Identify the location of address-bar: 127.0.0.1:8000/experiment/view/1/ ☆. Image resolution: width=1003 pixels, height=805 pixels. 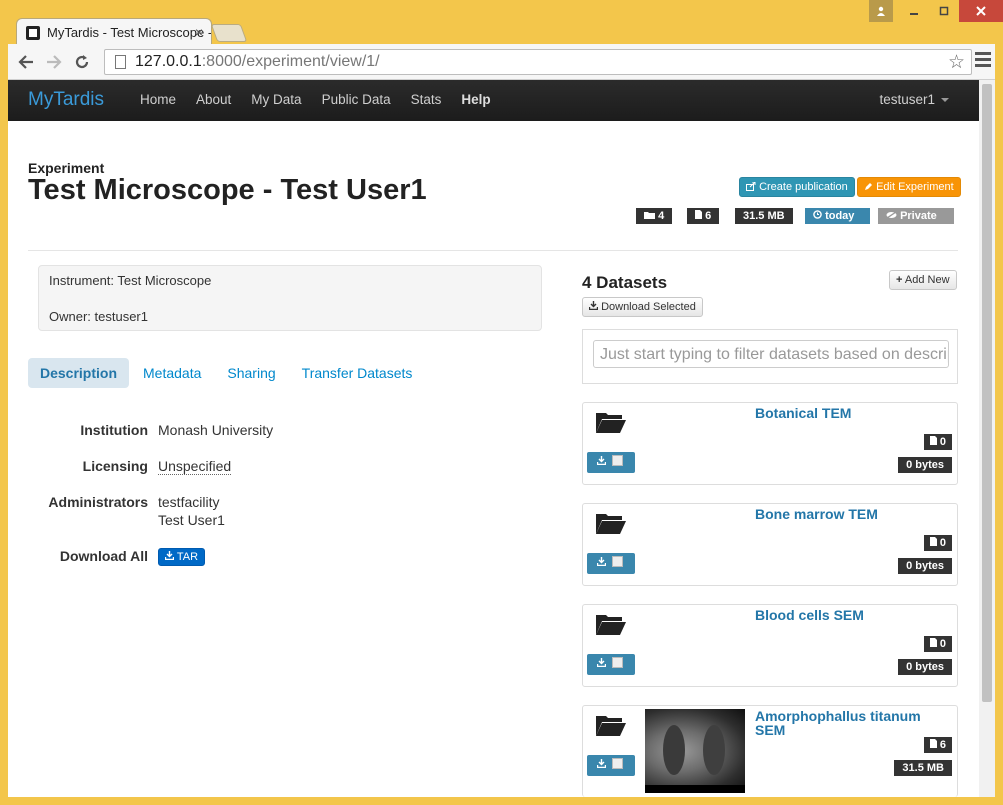
(538, 62).